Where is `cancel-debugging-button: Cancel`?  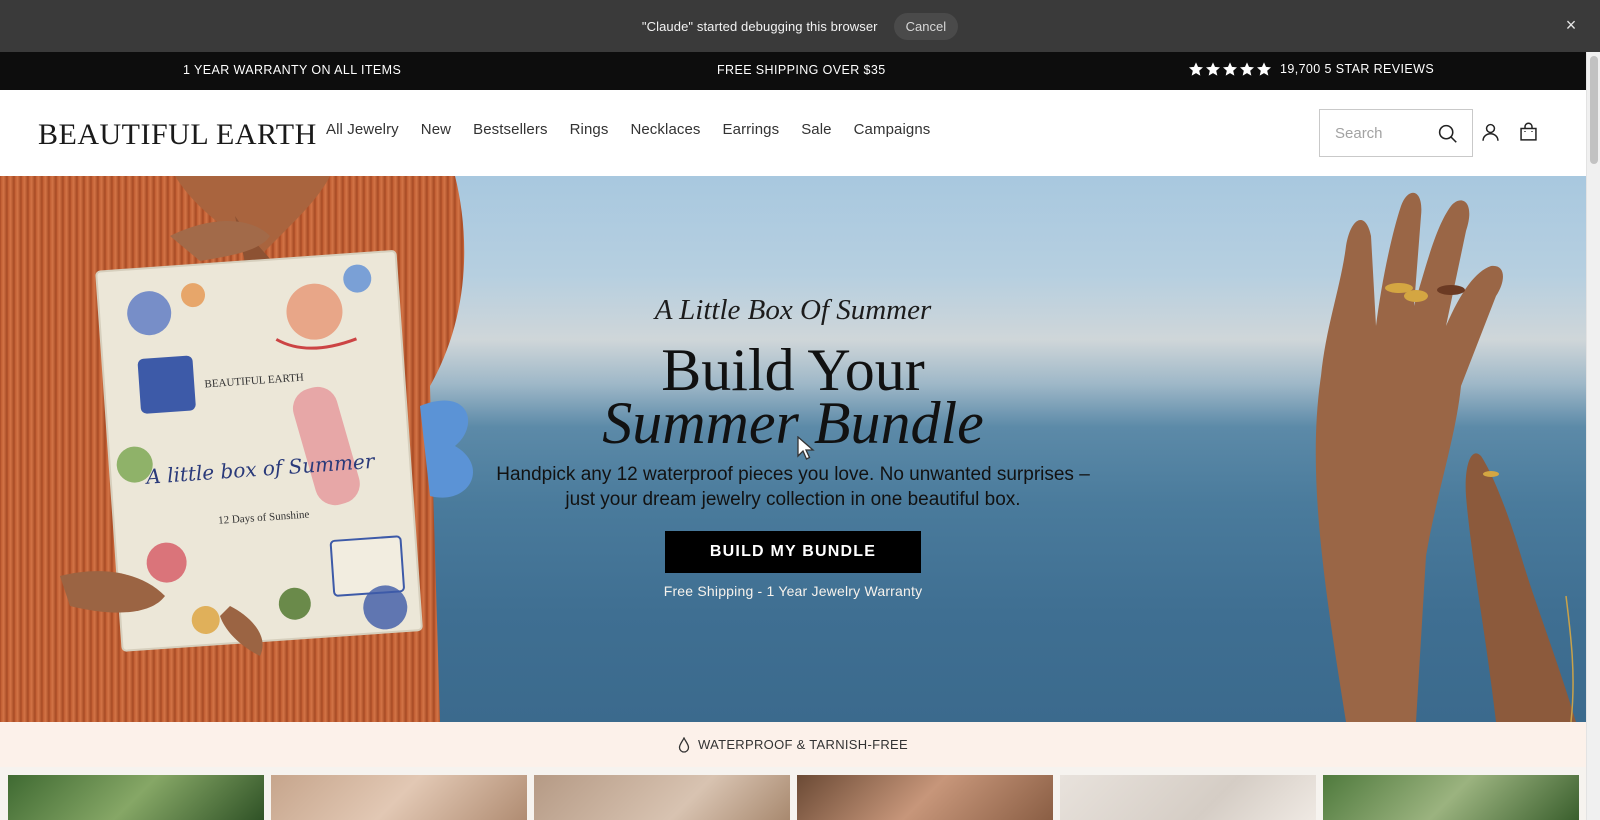
cancel-debugging-button: Cancel is located at coordinates (926, 26).